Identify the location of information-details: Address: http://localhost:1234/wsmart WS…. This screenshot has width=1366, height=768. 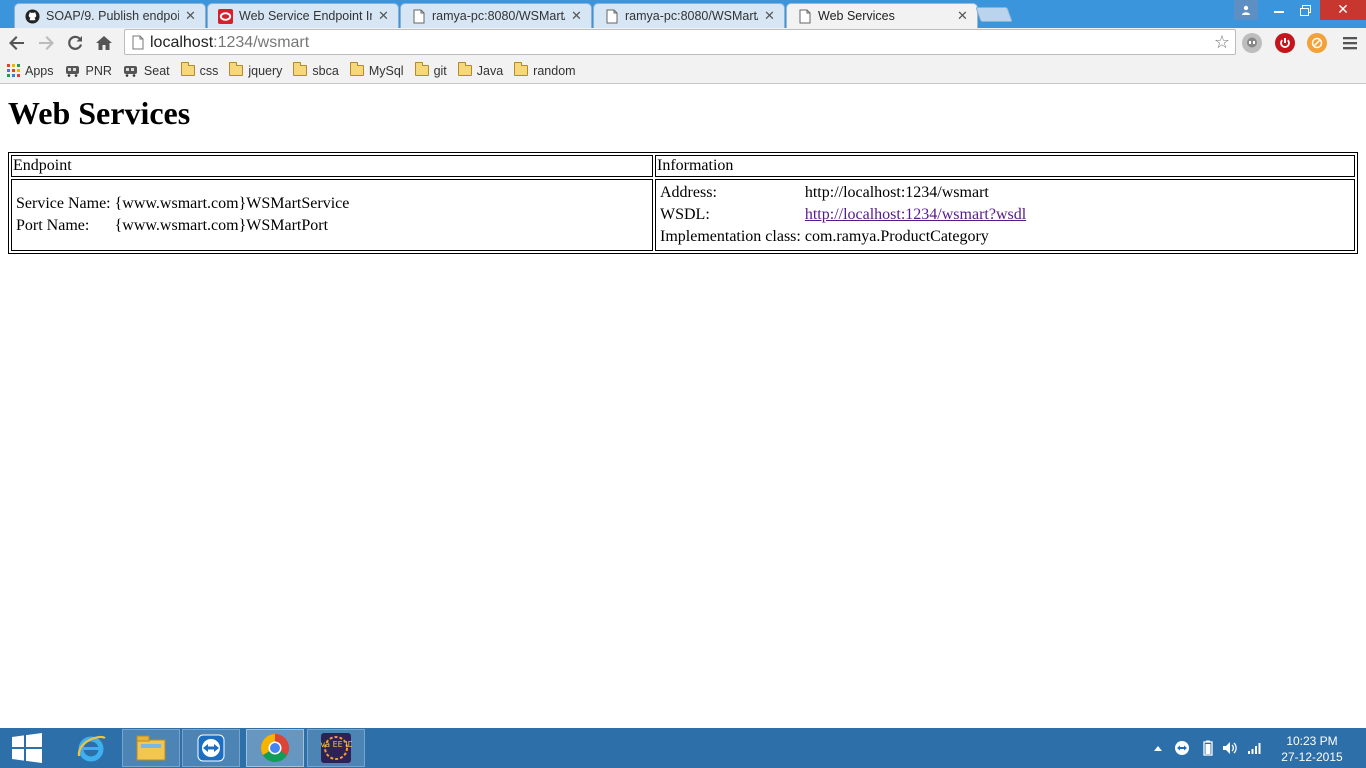
(843, 215).